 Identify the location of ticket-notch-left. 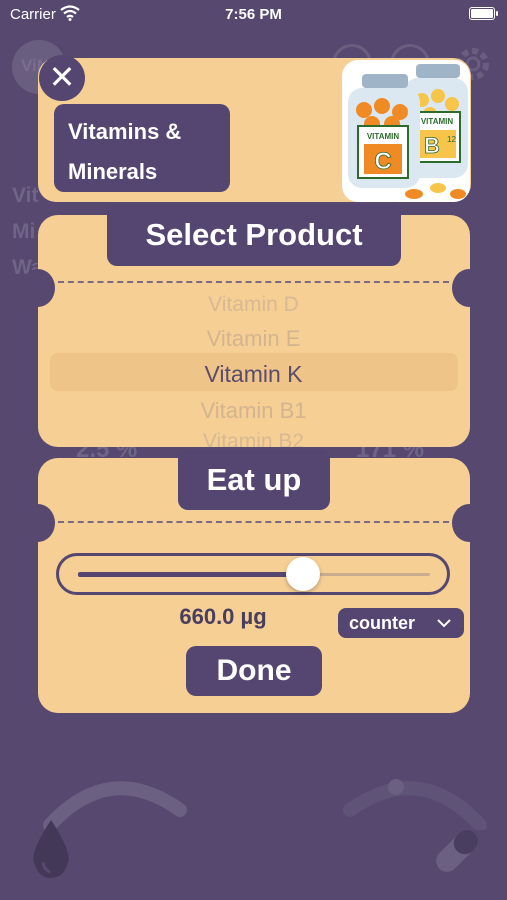
(38, 523).